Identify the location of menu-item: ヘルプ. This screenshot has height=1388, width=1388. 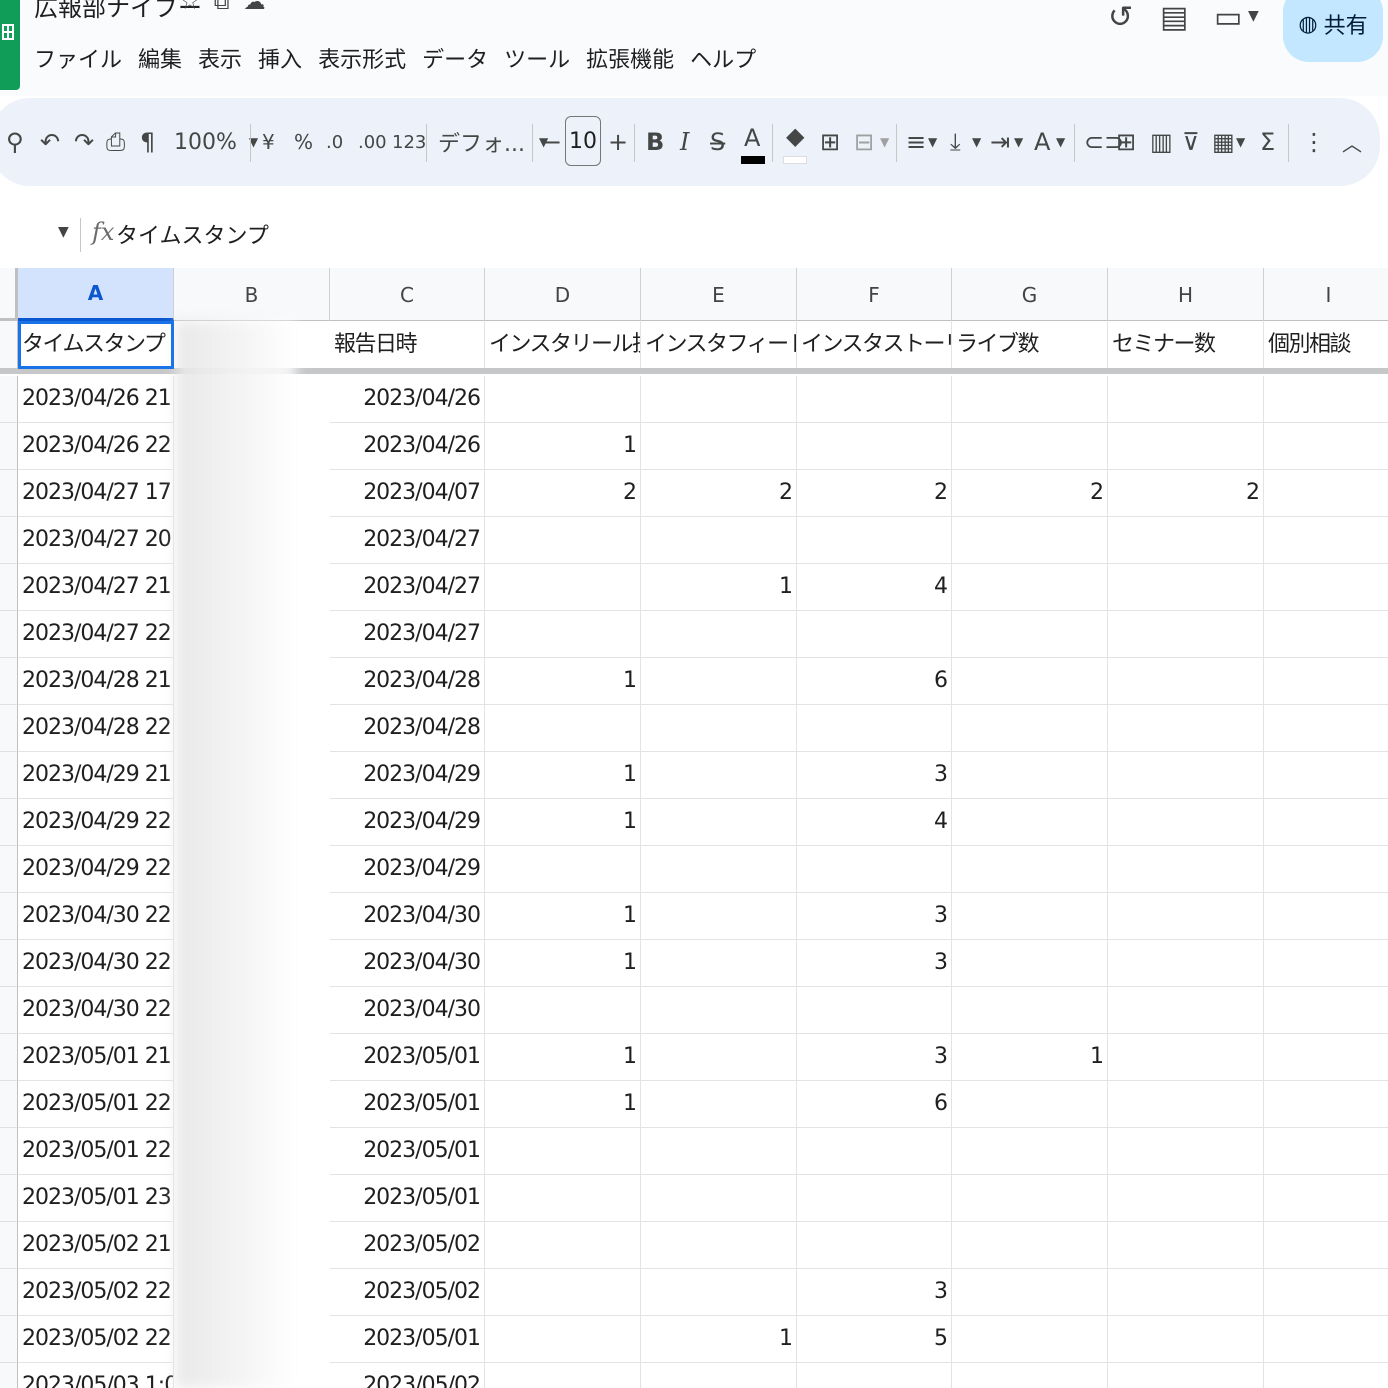
(723, 58).